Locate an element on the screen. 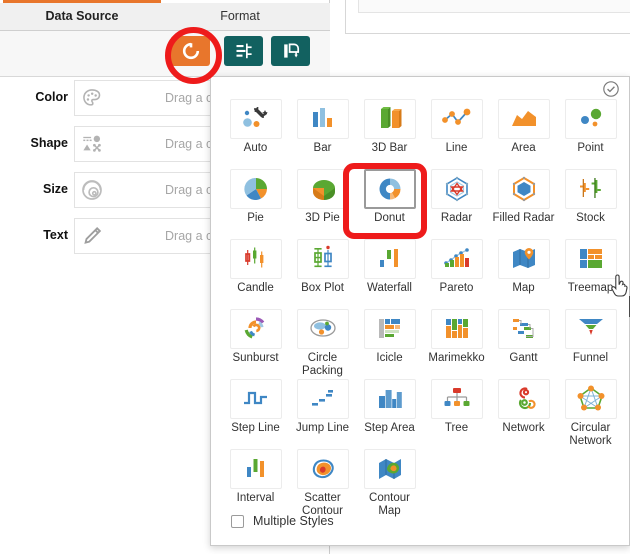 This screenshot has width=630, height=554. donut-chart-icon is located at coordinates (389, 189).